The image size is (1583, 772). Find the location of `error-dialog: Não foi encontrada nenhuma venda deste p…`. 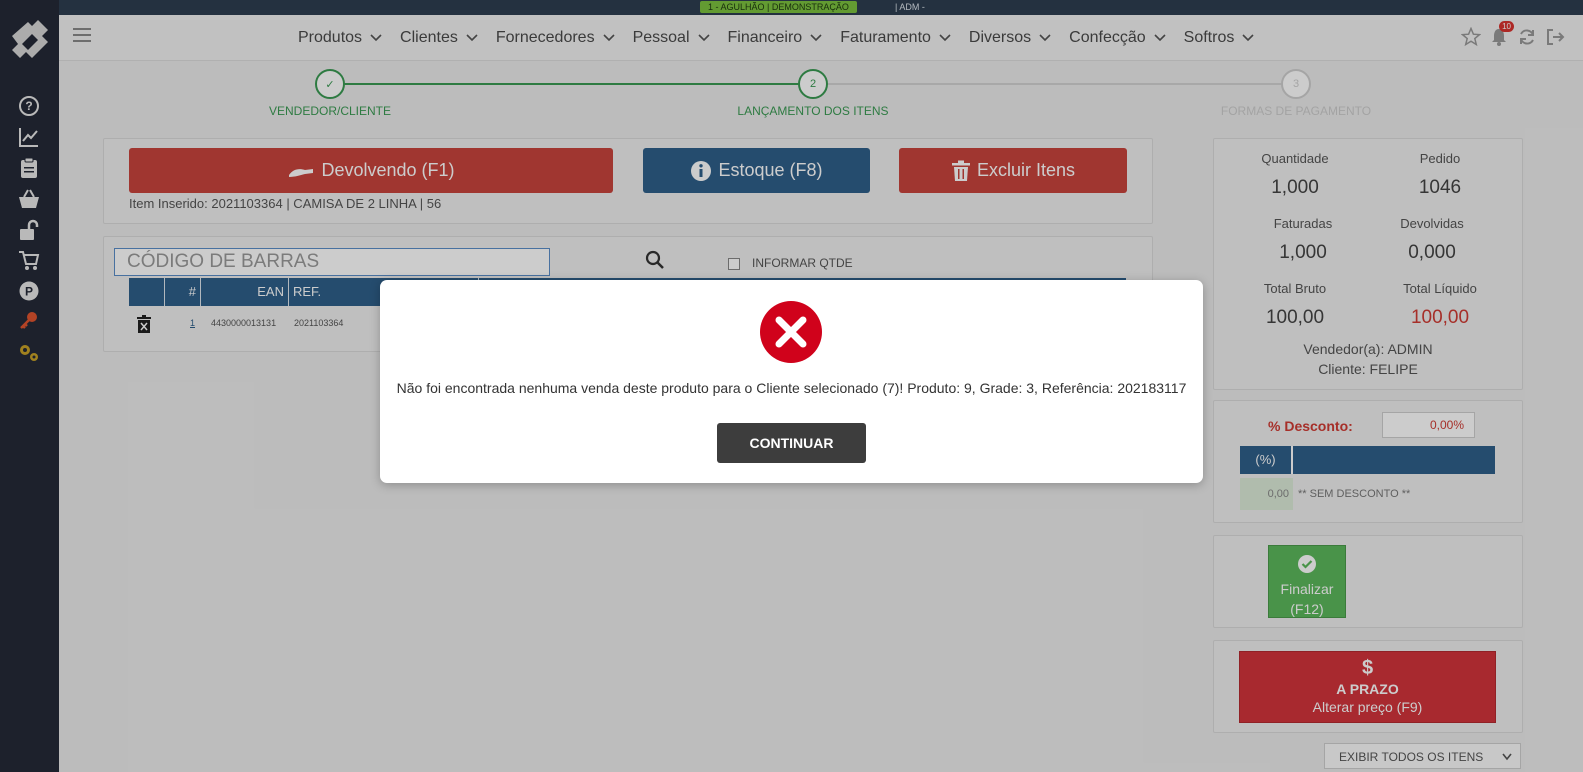

error-dialog: Não foi encontrada nenhuma venda deste p… is located at coordinates (791, 381).